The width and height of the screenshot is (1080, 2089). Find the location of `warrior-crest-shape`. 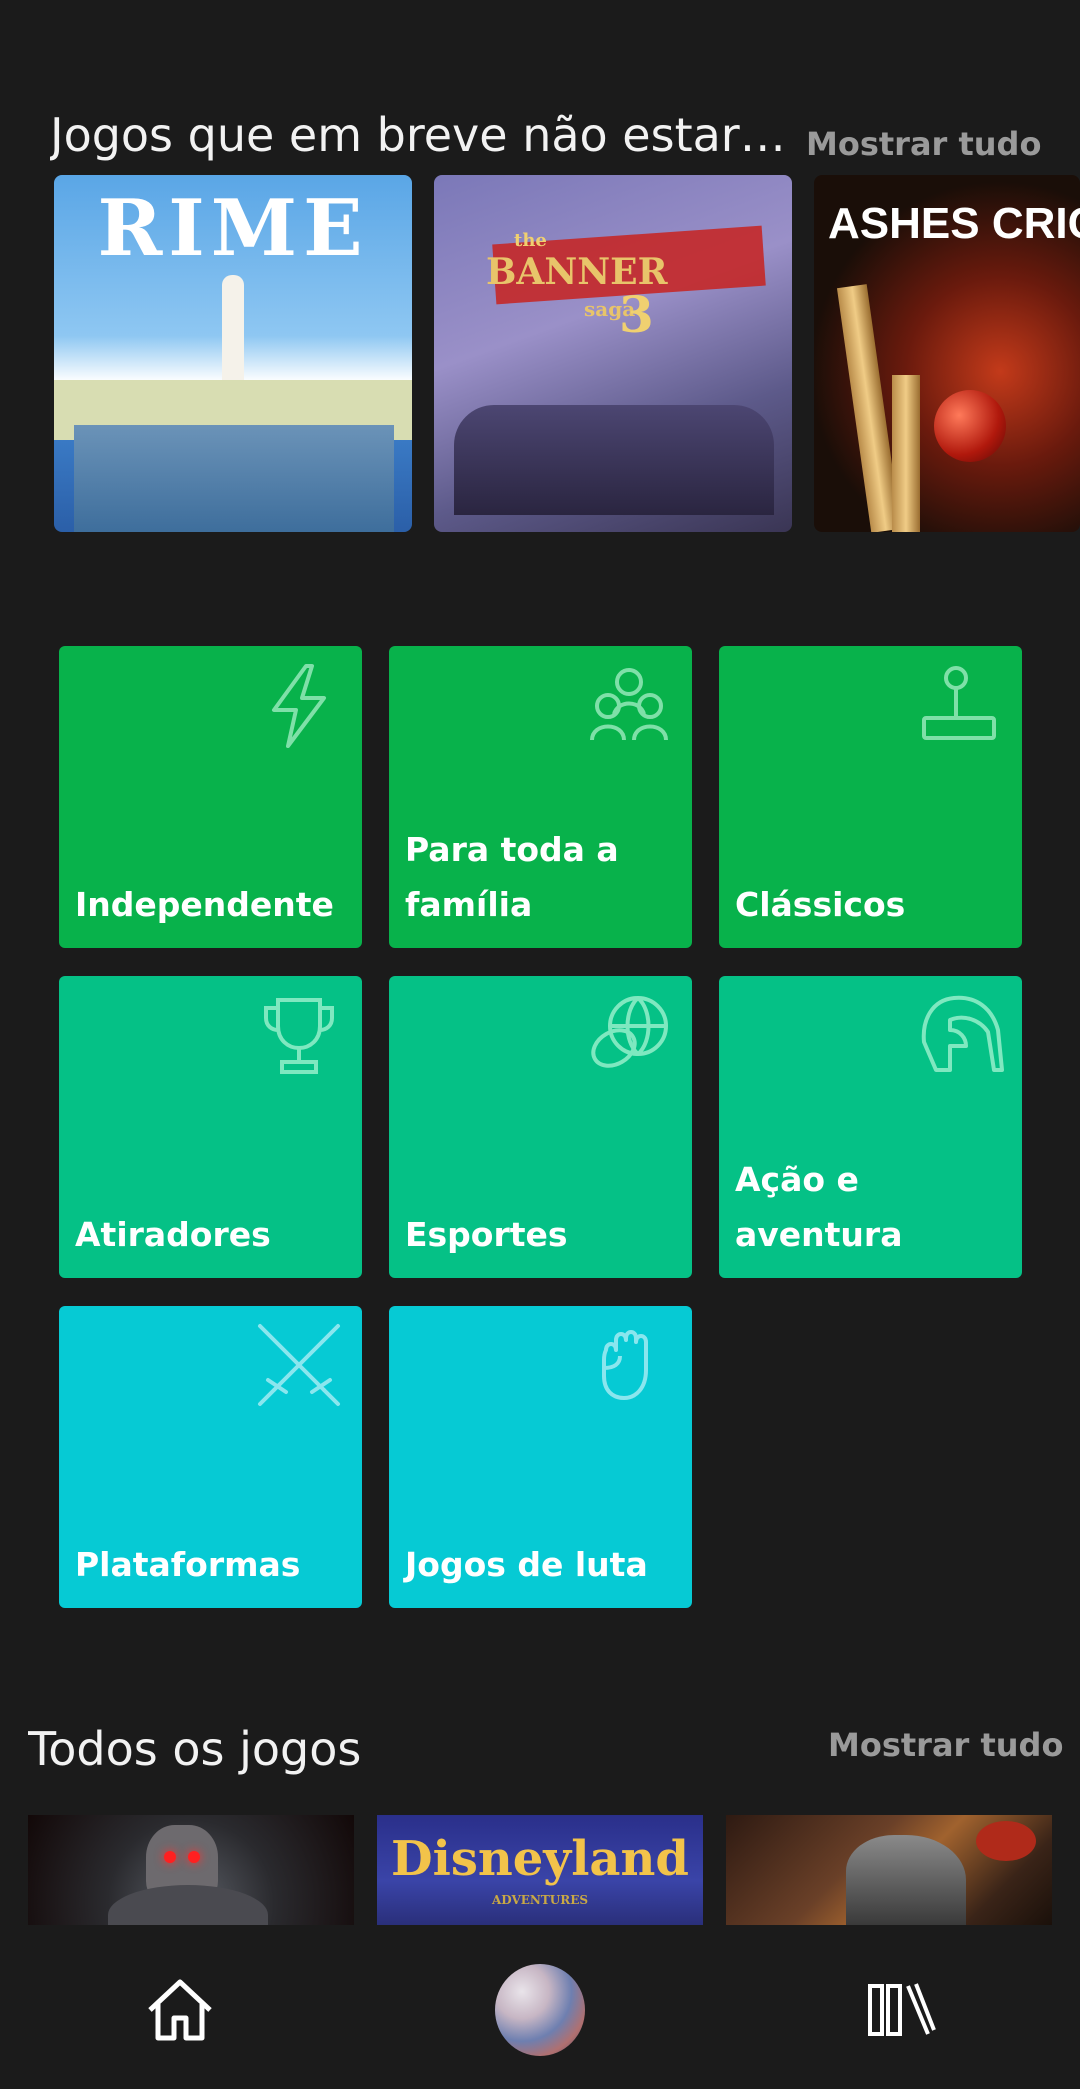

warrior-crest-shape is located at coordinates (1006, 1841).